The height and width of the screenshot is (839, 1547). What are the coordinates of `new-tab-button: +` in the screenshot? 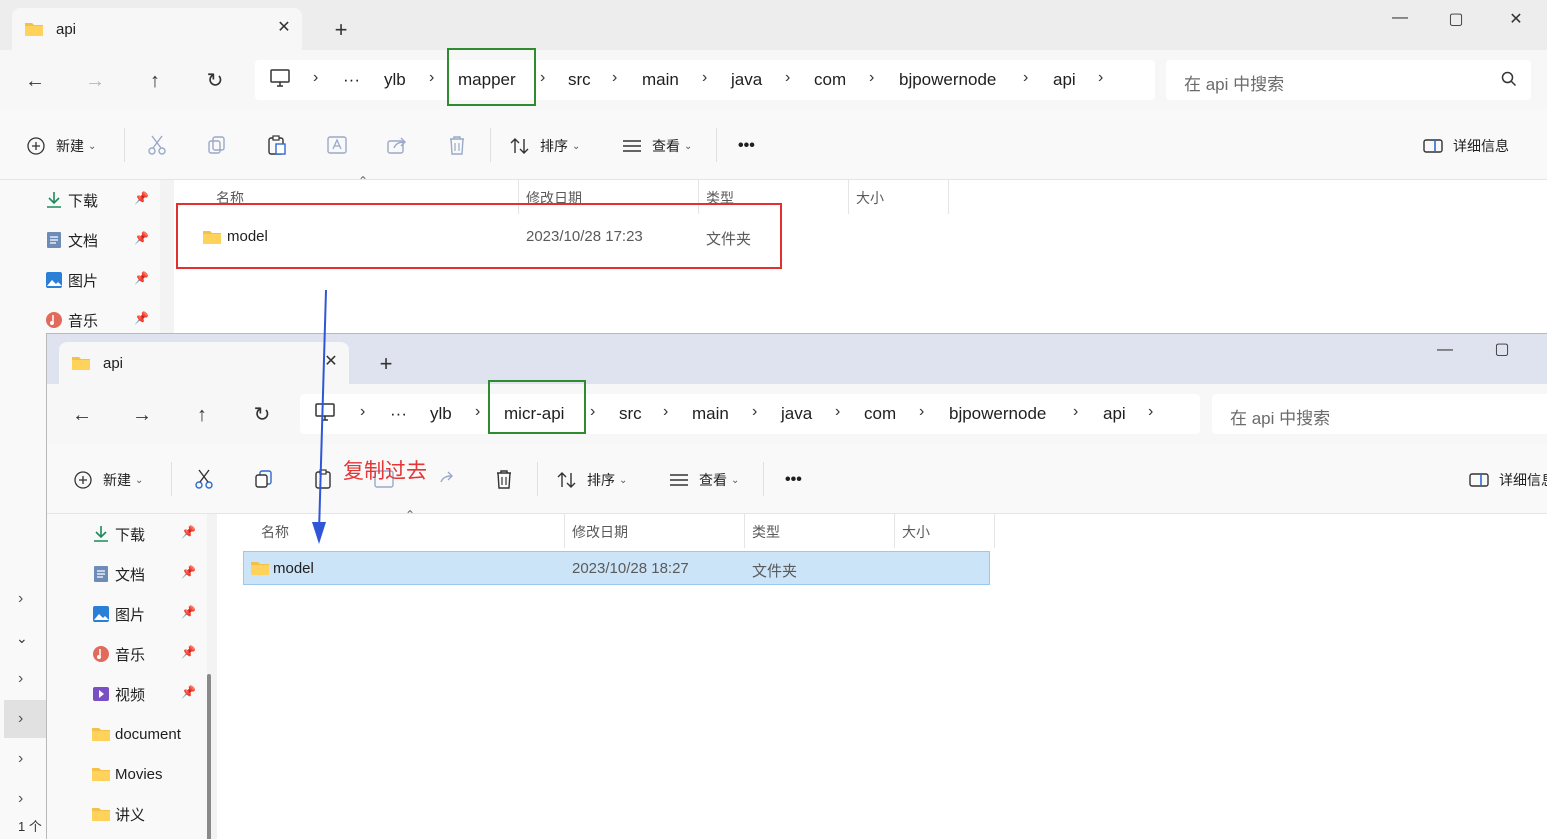 It's located at (341, 30).